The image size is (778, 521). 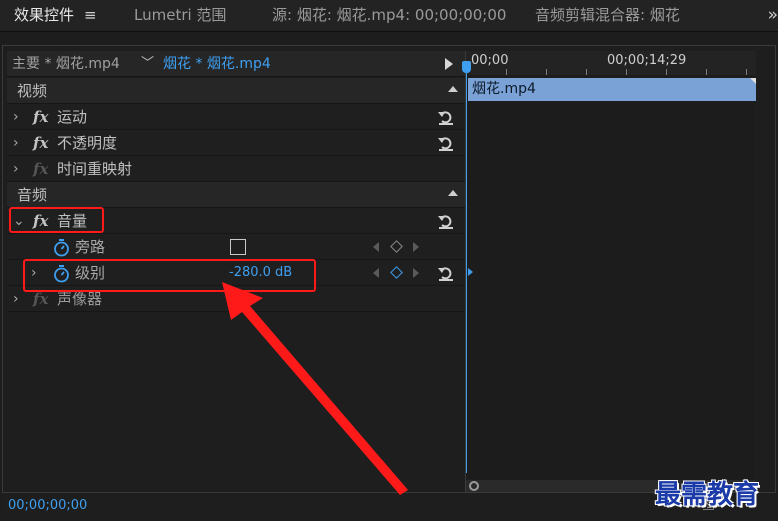 I want to click on tab-effect-controls: 效果控件 ≡, so click(x=55, y=16).